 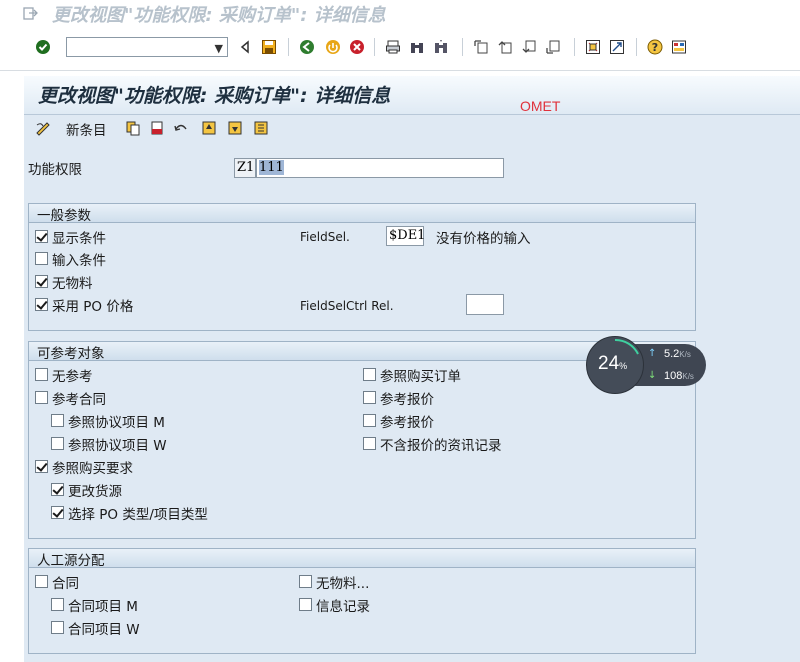 I want to click on delete-icon, so click(x=157, y=128).